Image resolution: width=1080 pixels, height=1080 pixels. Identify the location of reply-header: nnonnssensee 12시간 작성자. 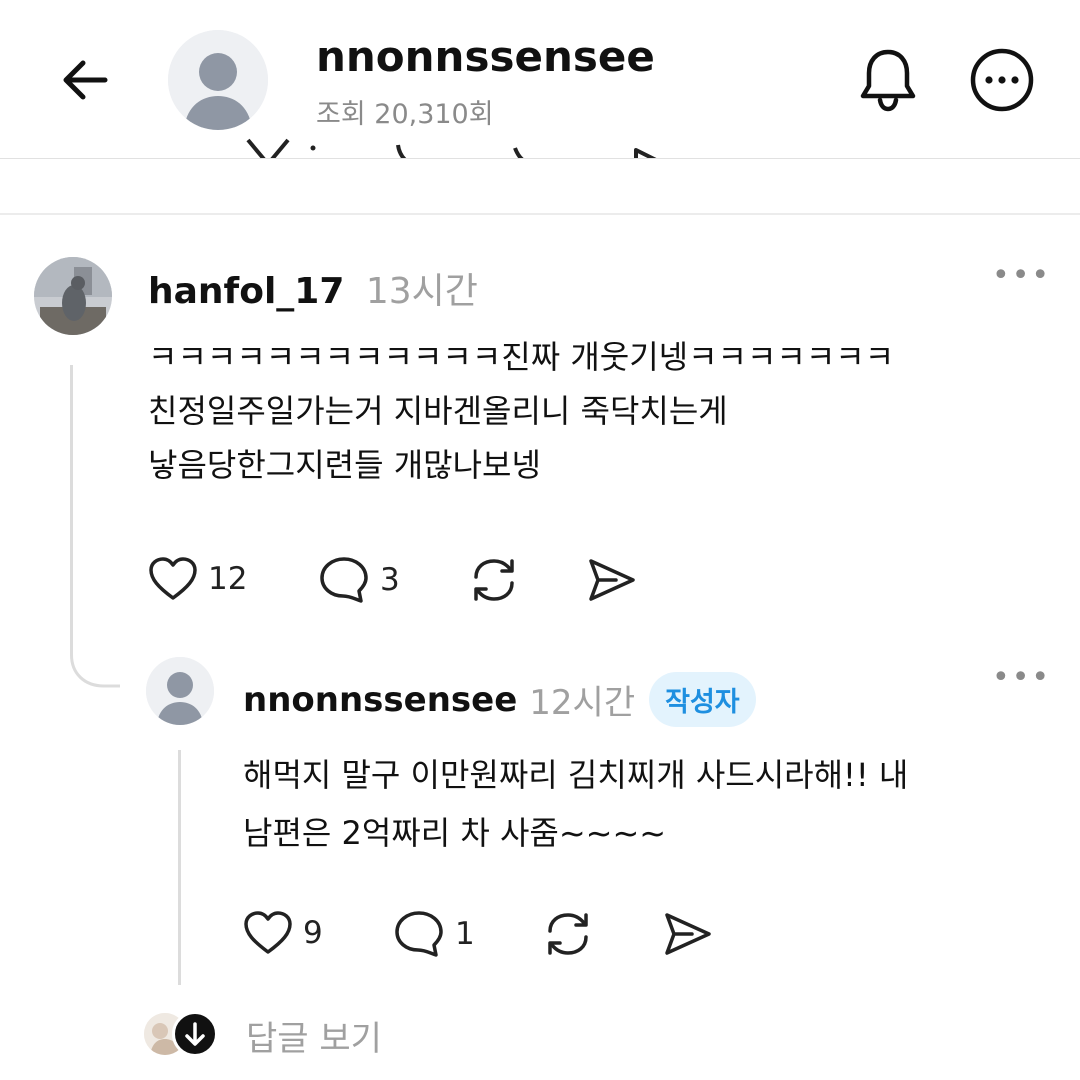
(499, 699).